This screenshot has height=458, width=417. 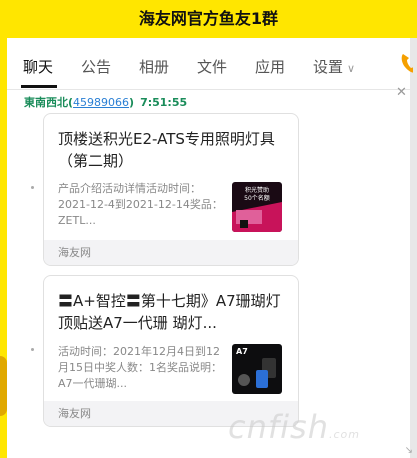 I want to click on message-time: 7:51:55, so click(x=164, y=102).